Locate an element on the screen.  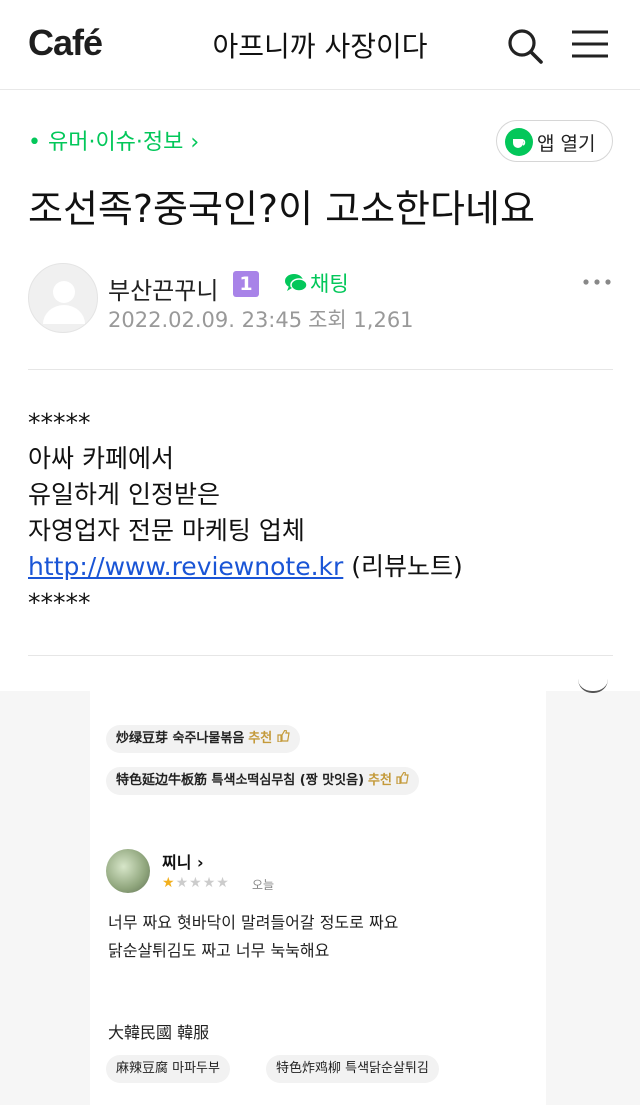
body-line: 아싸 카페에서 is located at coordinates (101, 458).